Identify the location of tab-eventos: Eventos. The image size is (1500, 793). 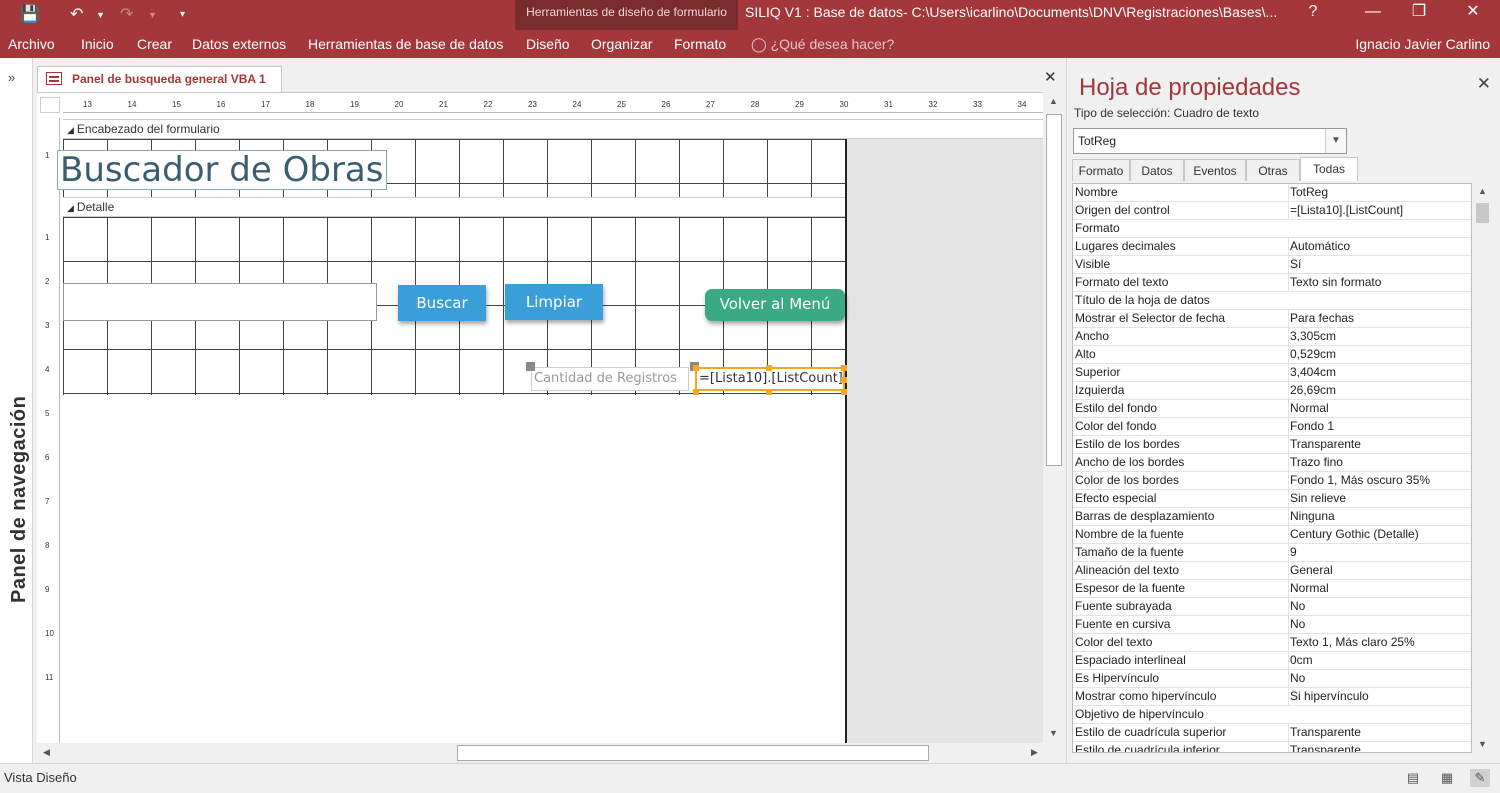
(1215, 170).